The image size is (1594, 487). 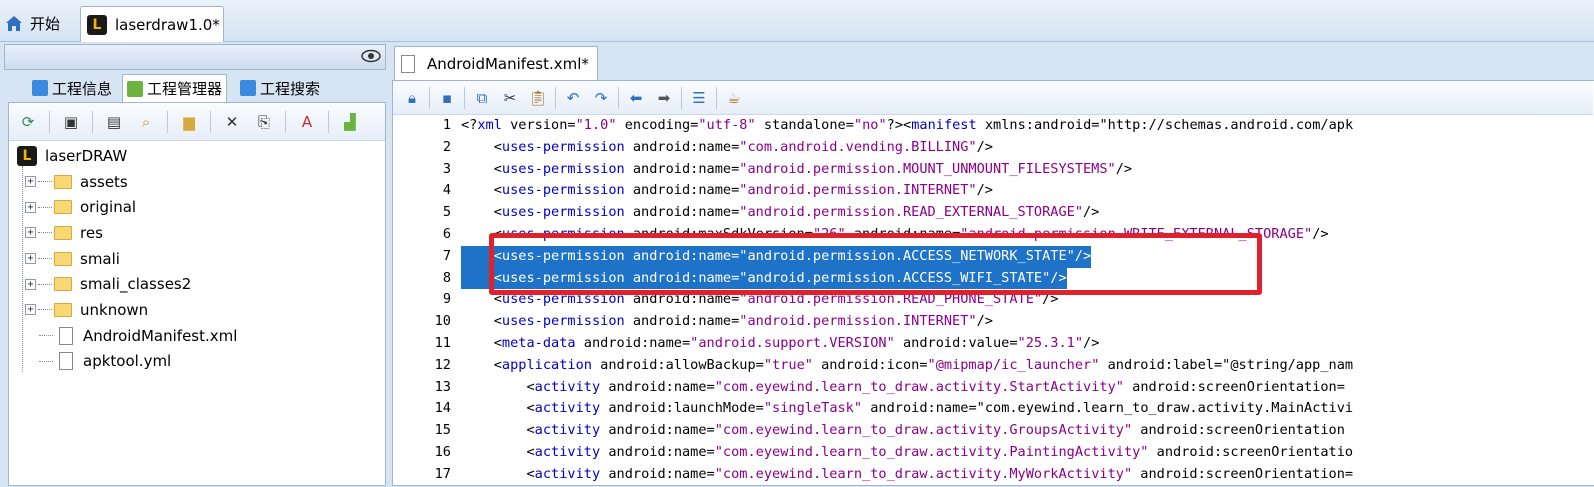 What do you see at coordinates (232, 122) in the screenshot?
I see `delete-icon: ✕` at bounding box center [232, 122].